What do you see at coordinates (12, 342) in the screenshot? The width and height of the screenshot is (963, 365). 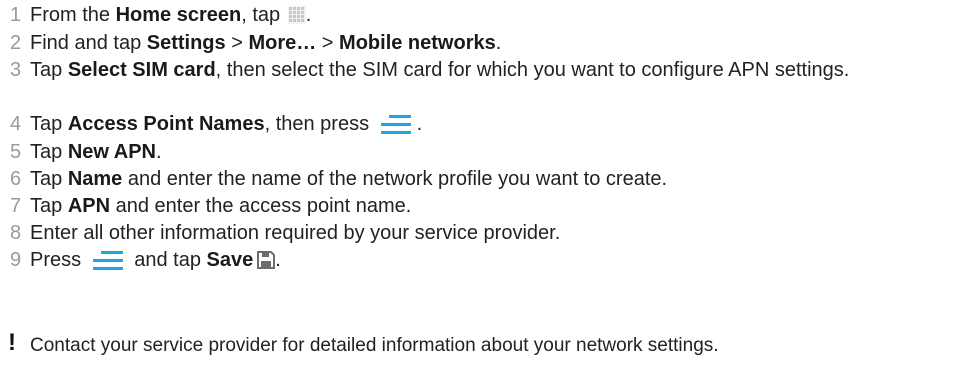 I see `exclamation-icon: !` at bounding box center [12, 342].